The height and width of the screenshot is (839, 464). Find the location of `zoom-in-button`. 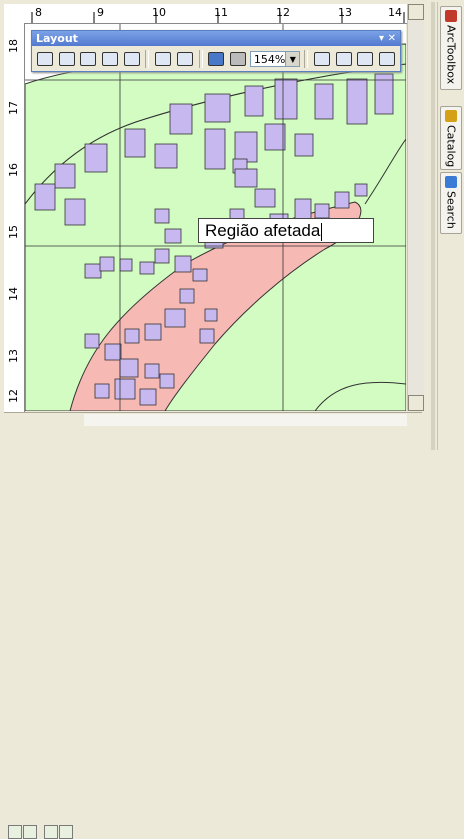

zoom-in-button is located at coordinates (45, 59).